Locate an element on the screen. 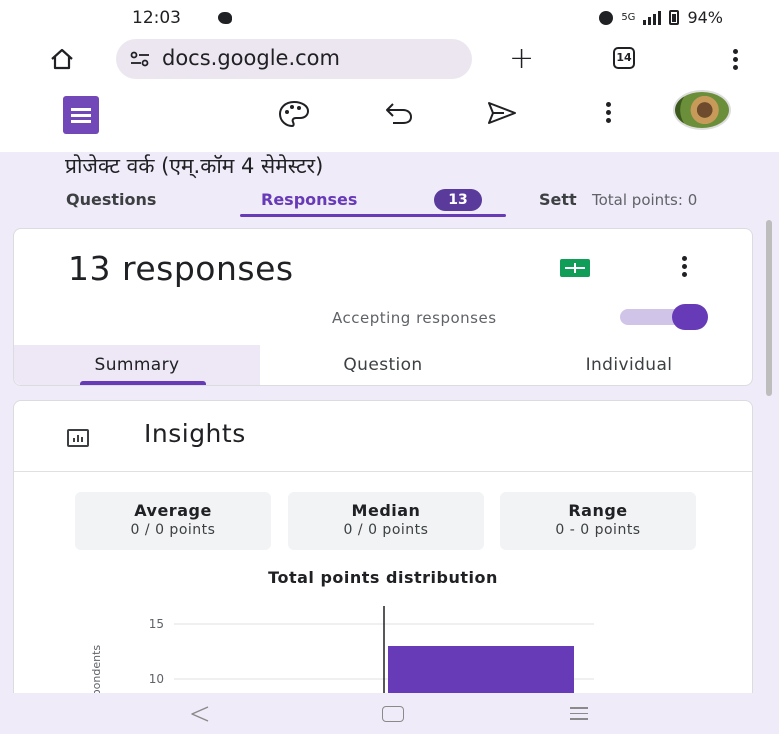  tab-questions: Questions is located at coordinates (111, 199).